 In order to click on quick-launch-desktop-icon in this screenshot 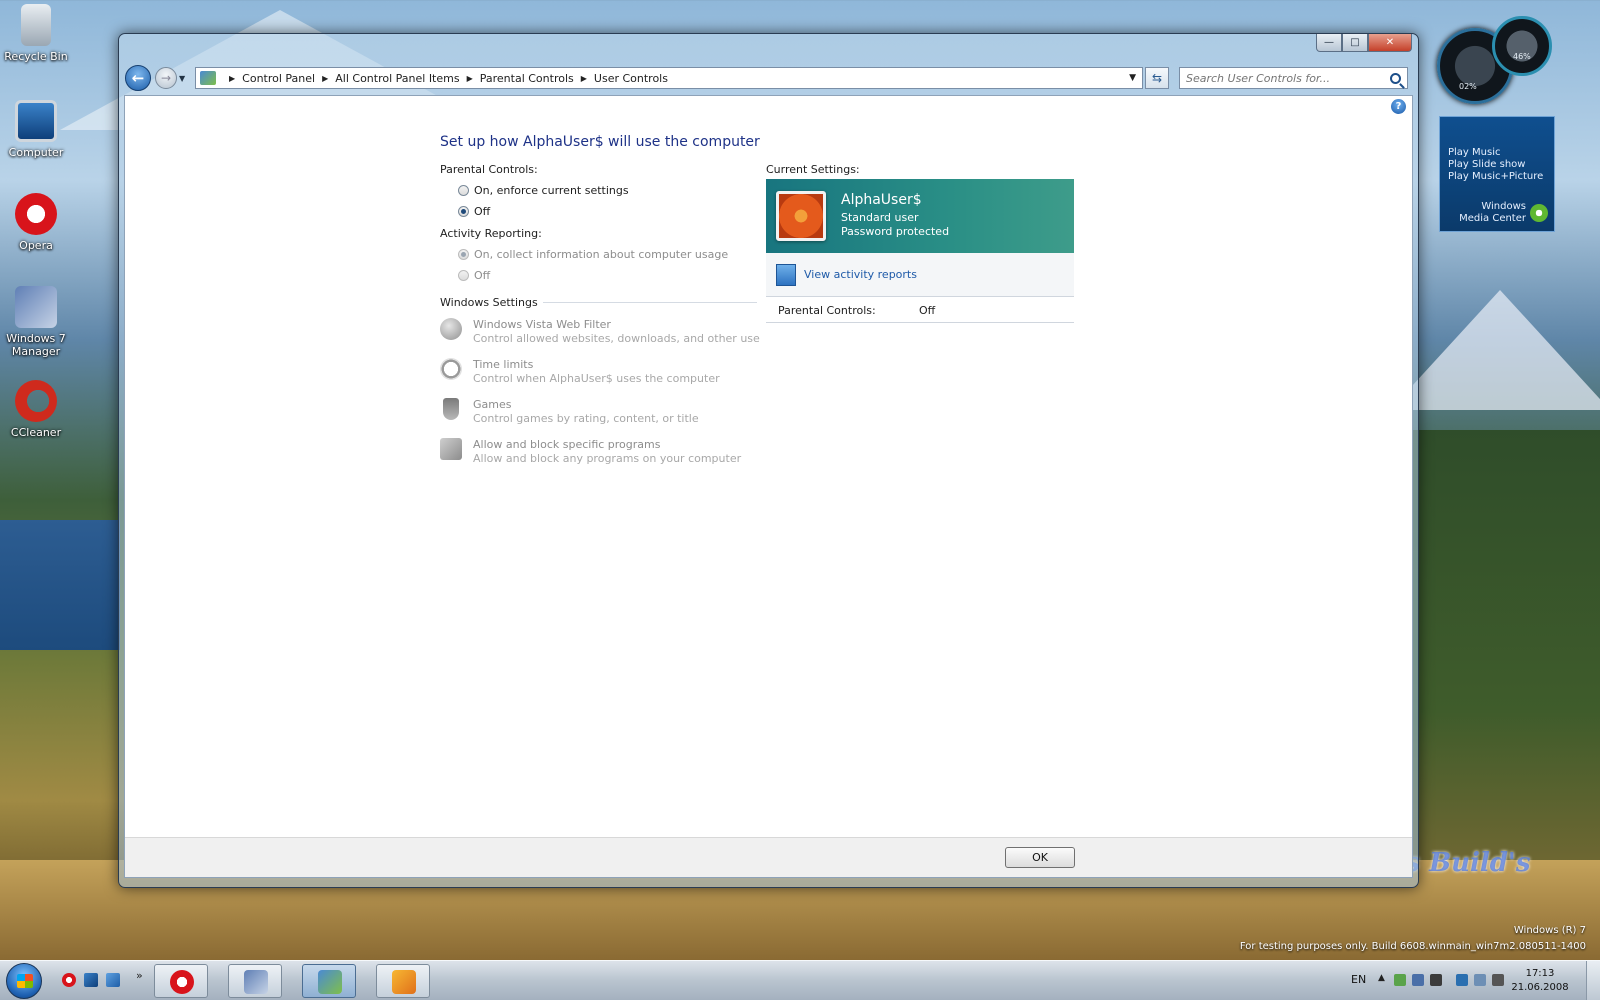, I will do `click(91, 980)`.